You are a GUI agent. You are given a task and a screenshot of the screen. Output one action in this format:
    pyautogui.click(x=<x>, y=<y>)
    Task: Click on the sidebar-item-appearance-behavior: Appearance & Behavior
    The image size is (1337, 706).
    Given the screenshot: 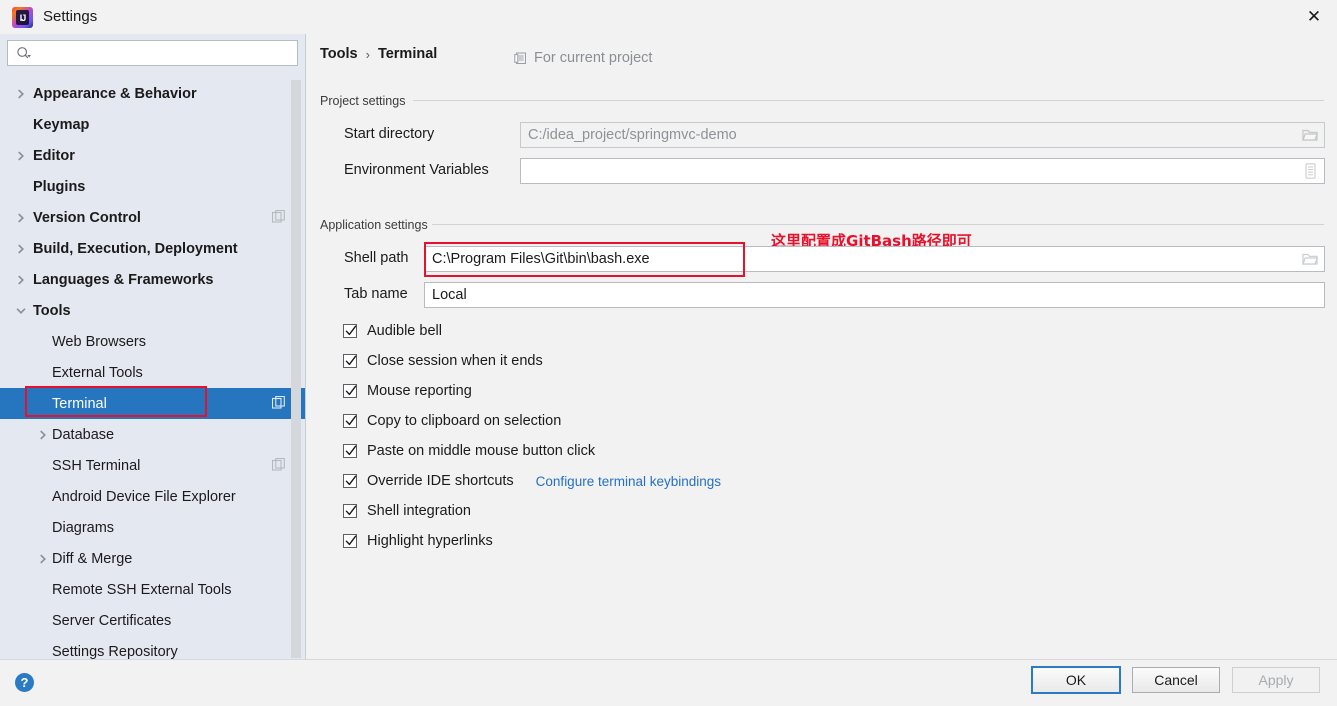 What is the action you would take?
    pyautogui.click(x=152, y=93)
    